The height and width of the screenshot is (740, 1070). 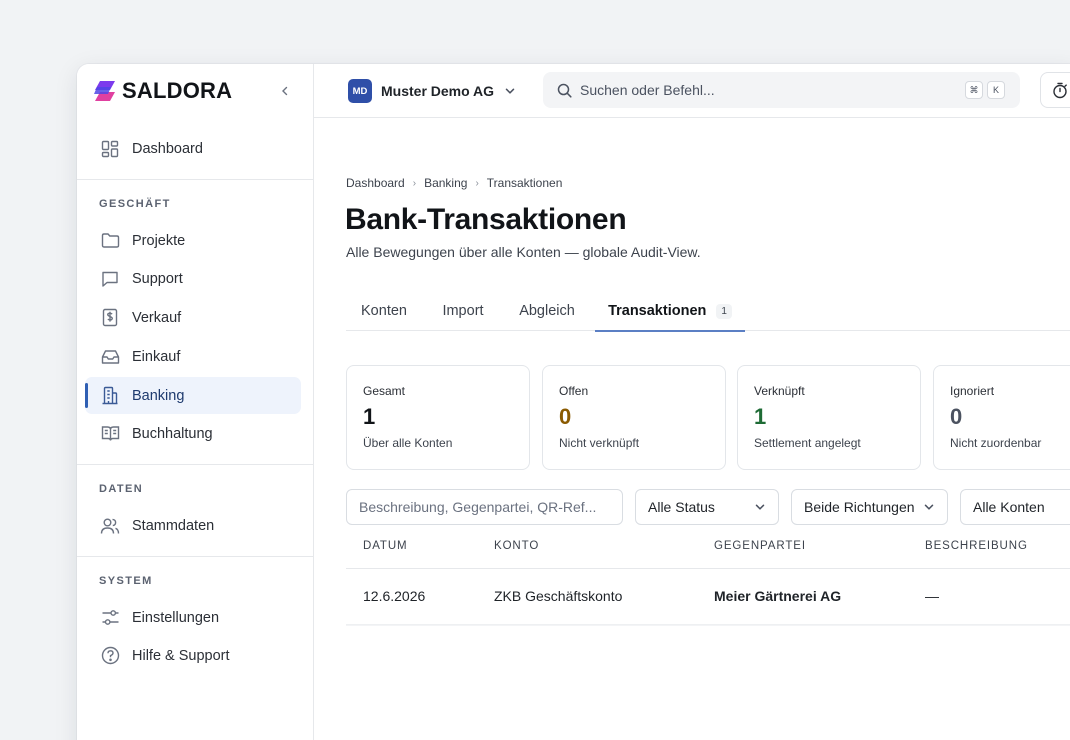 What do you see at coordinates (172, 433) in the screenshot?
I see `sidebar-item-label: Buchhaltung` at bounding box center [172, 433].